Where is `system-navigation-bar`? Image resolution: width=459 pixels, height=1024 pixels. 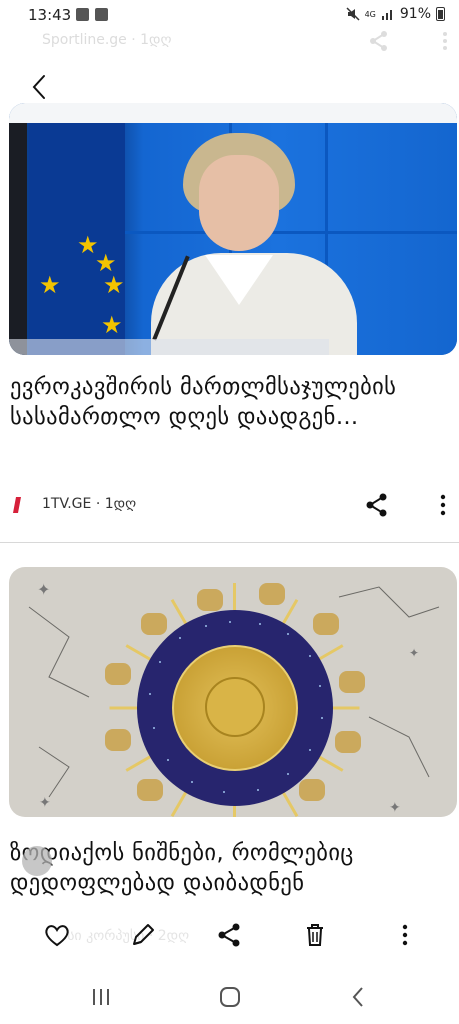
system-navigation-bar is located at coordinates (229, 993).